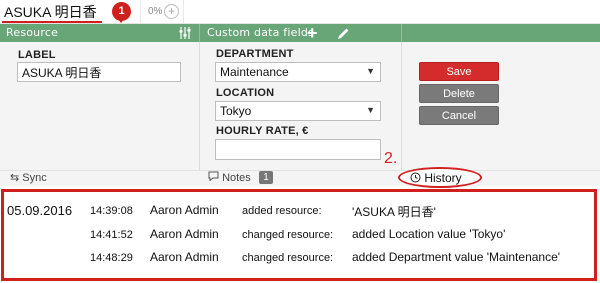 The width and height of the screenshot is (600, 283). What do you see at coordinates (215, 177) in the screenshot?
I see `comment-icon` at bounding box center [215, 177].